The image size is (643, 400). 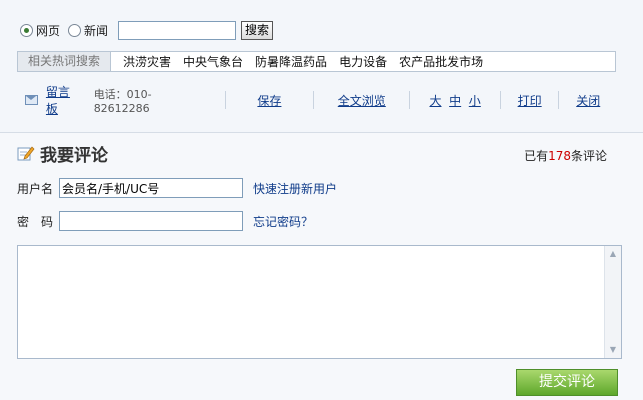 I want to click on comment-title: 我要评论, so click(x=74, y=155).